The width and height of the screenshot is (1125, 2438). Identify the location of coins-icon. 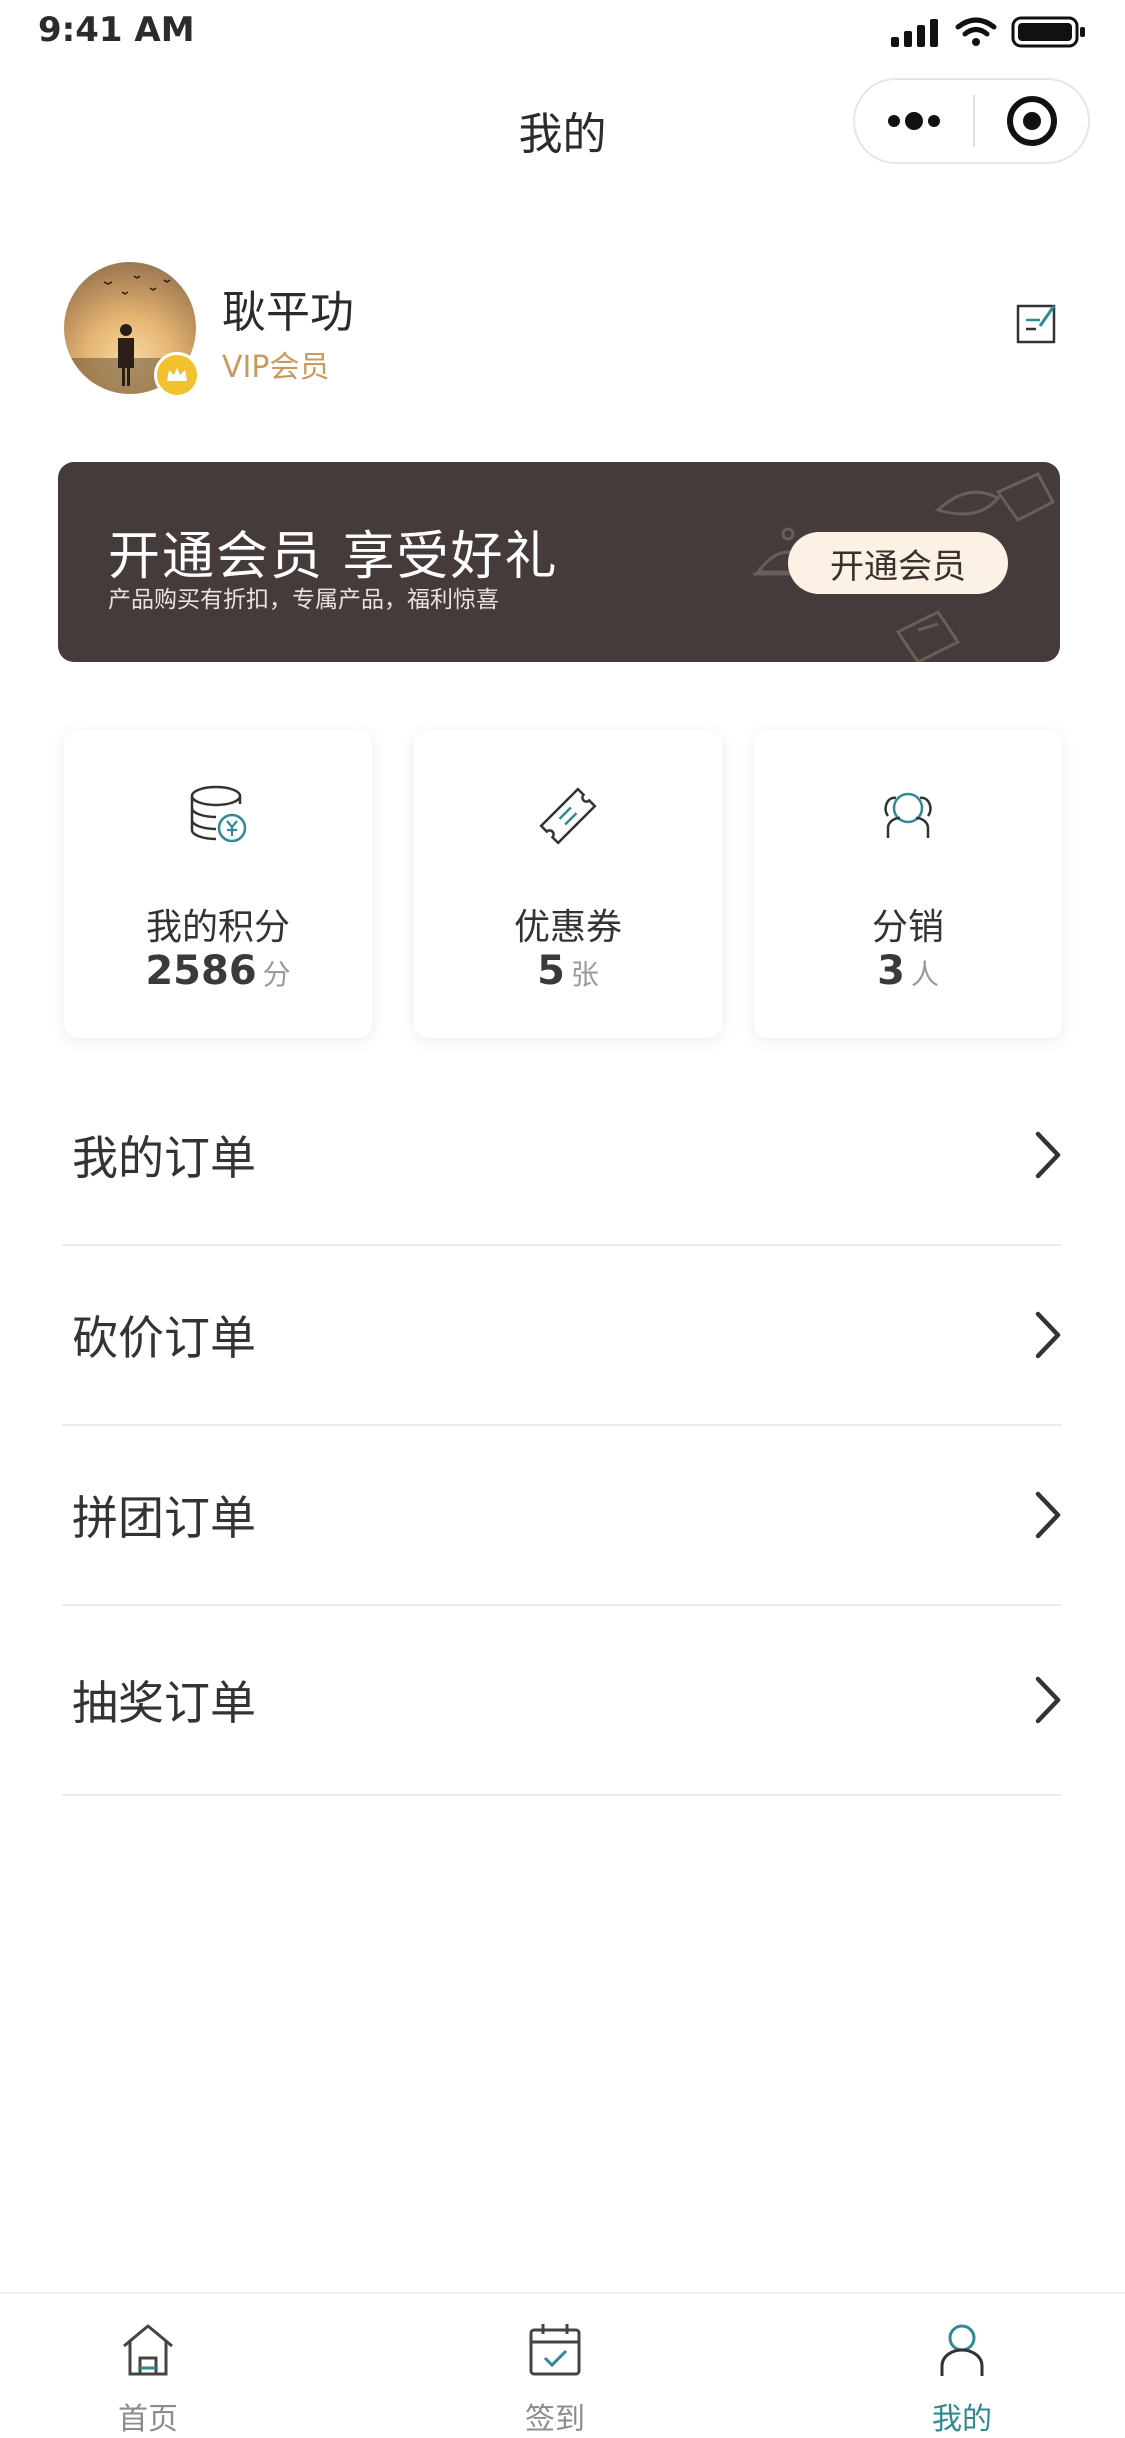
(218, 814).